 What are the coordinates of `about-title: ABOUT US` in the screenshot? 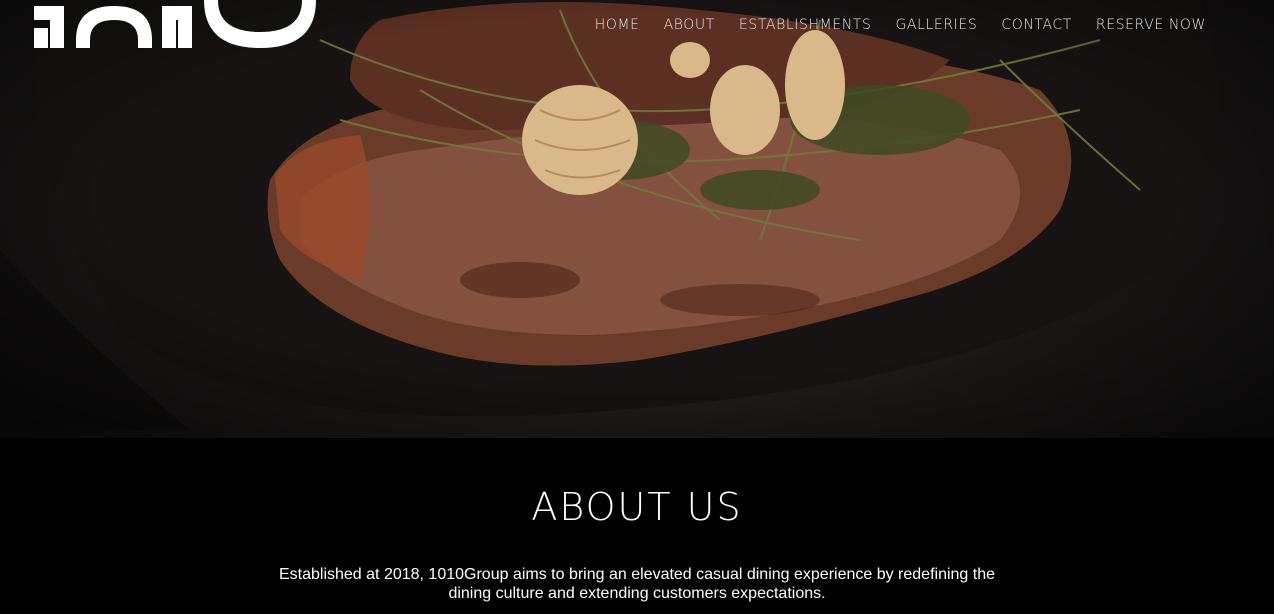 It's located at (637, 507).